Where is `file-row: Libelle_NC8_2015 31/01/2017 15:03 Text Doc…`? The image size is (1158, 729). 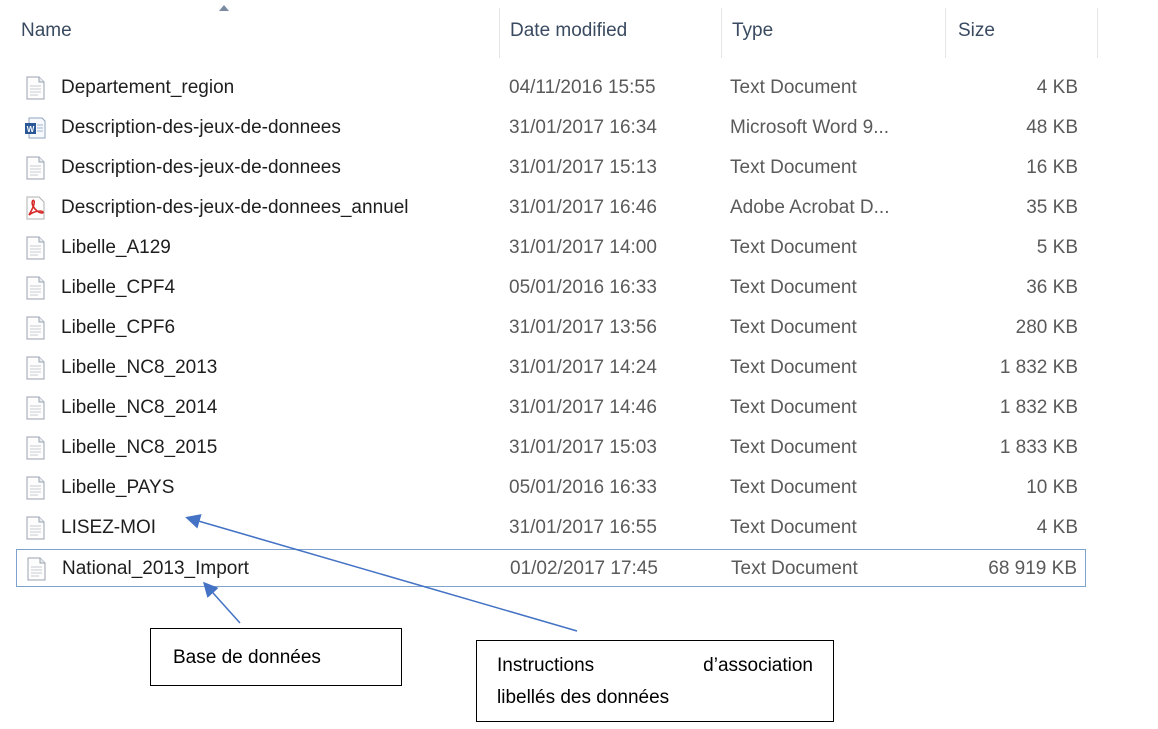 file-row: Libelle_NC8_2015 31/01/2017 15:03 Text Doc… is located at coordinates (551, 448).